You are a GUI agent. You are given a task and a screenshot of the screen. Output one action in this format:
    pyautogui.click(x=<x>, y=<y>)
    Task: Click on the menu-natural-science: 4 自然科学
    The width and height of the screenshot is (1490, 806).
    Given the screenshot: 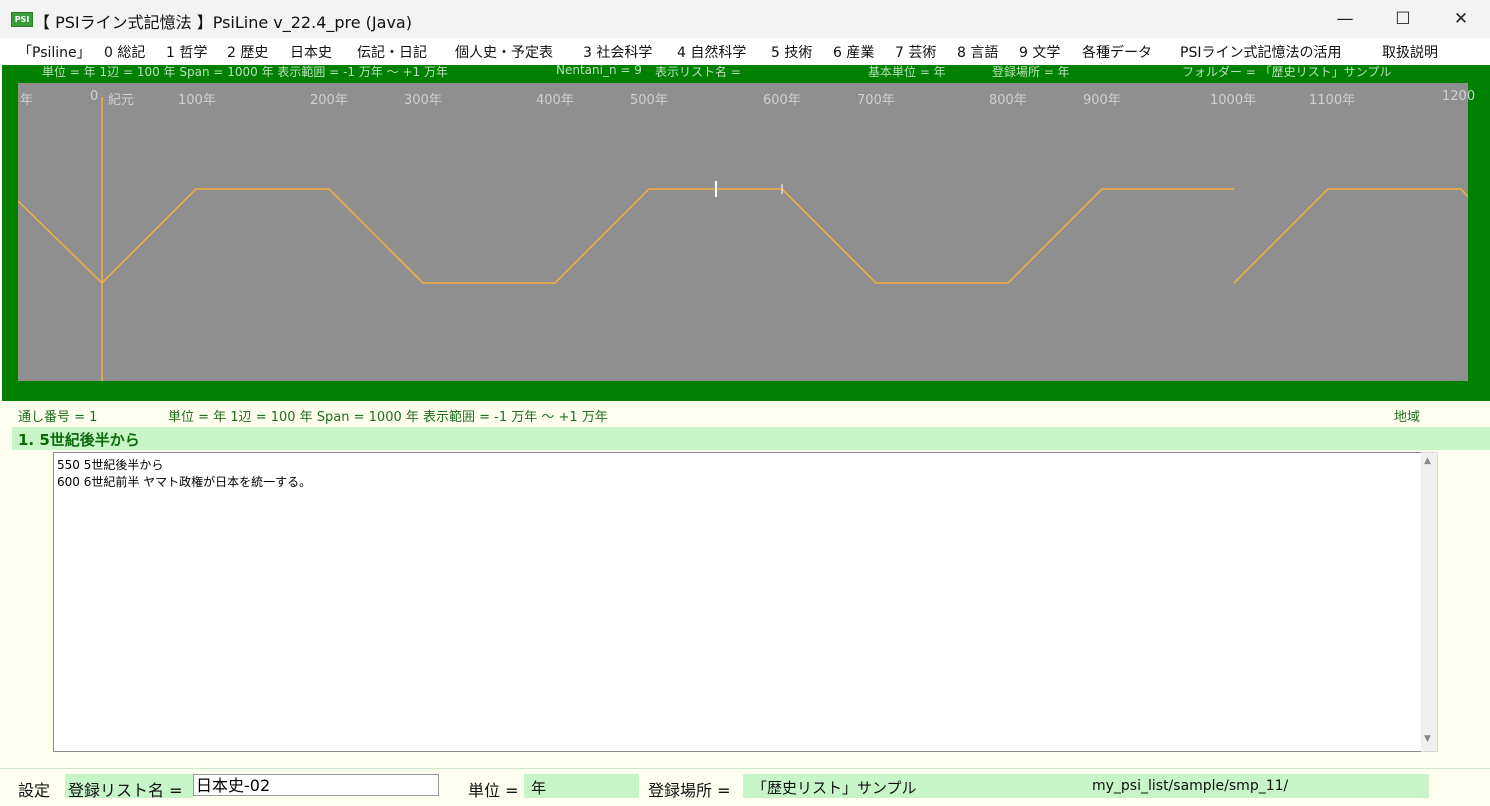 What is the action you would take?
    pyautogui.click(x=711, y=52)
    